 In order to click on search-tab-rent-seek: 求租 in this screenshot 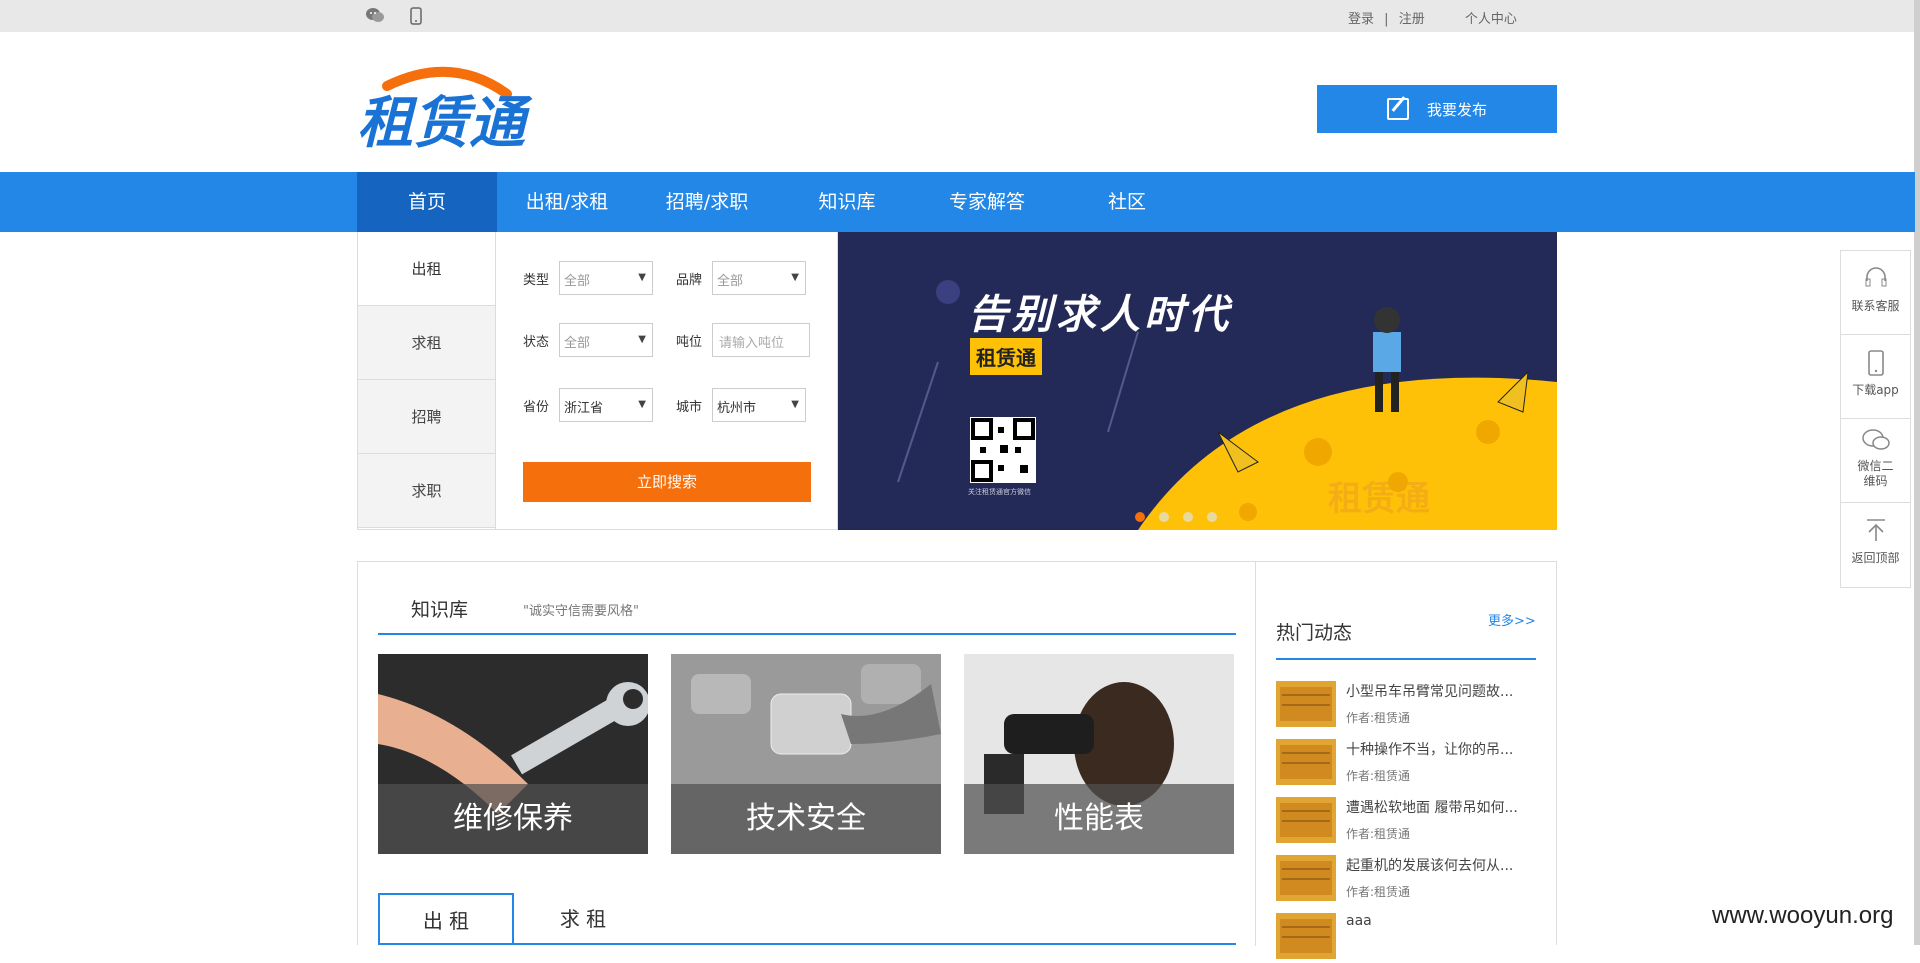, I will do `click(426, 343)`.